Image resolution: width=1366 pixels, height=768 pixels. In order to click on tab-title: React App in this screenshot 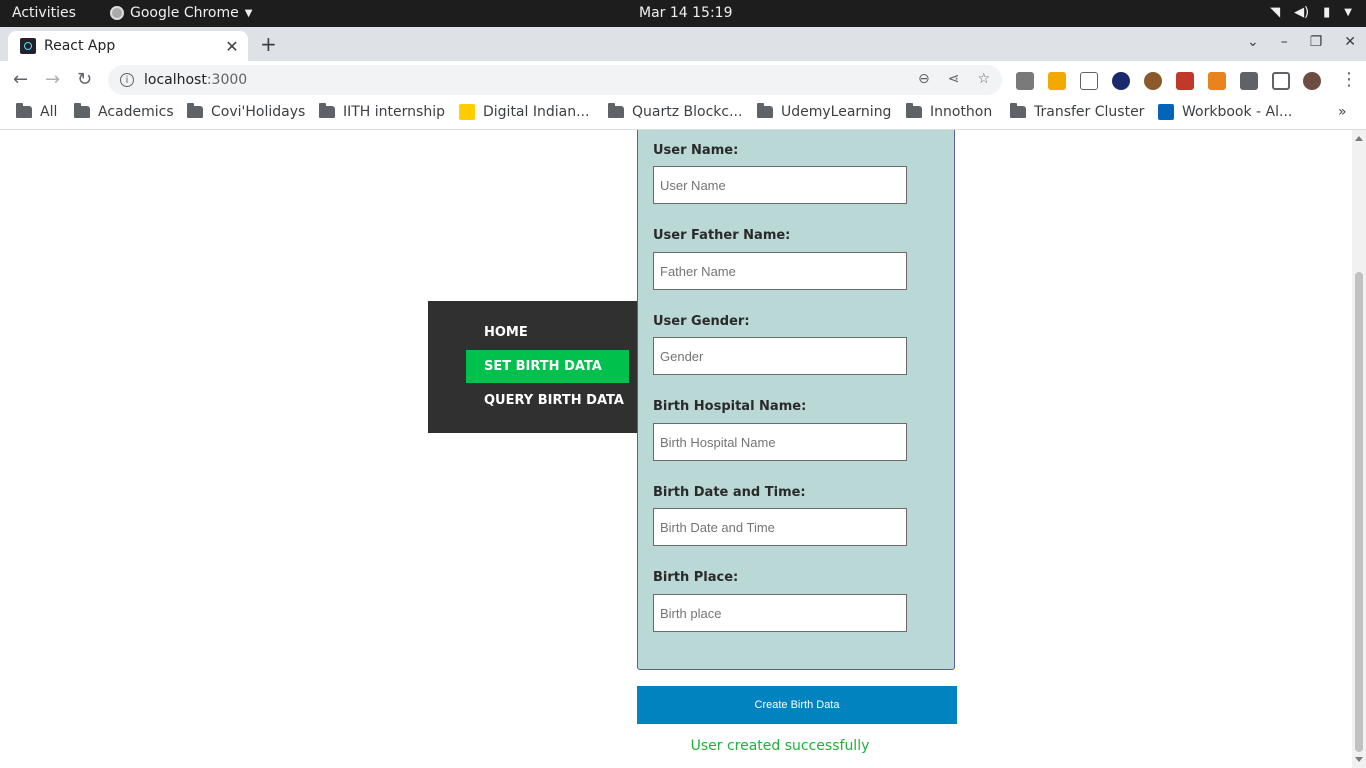, I will do `click(80, 46)`.